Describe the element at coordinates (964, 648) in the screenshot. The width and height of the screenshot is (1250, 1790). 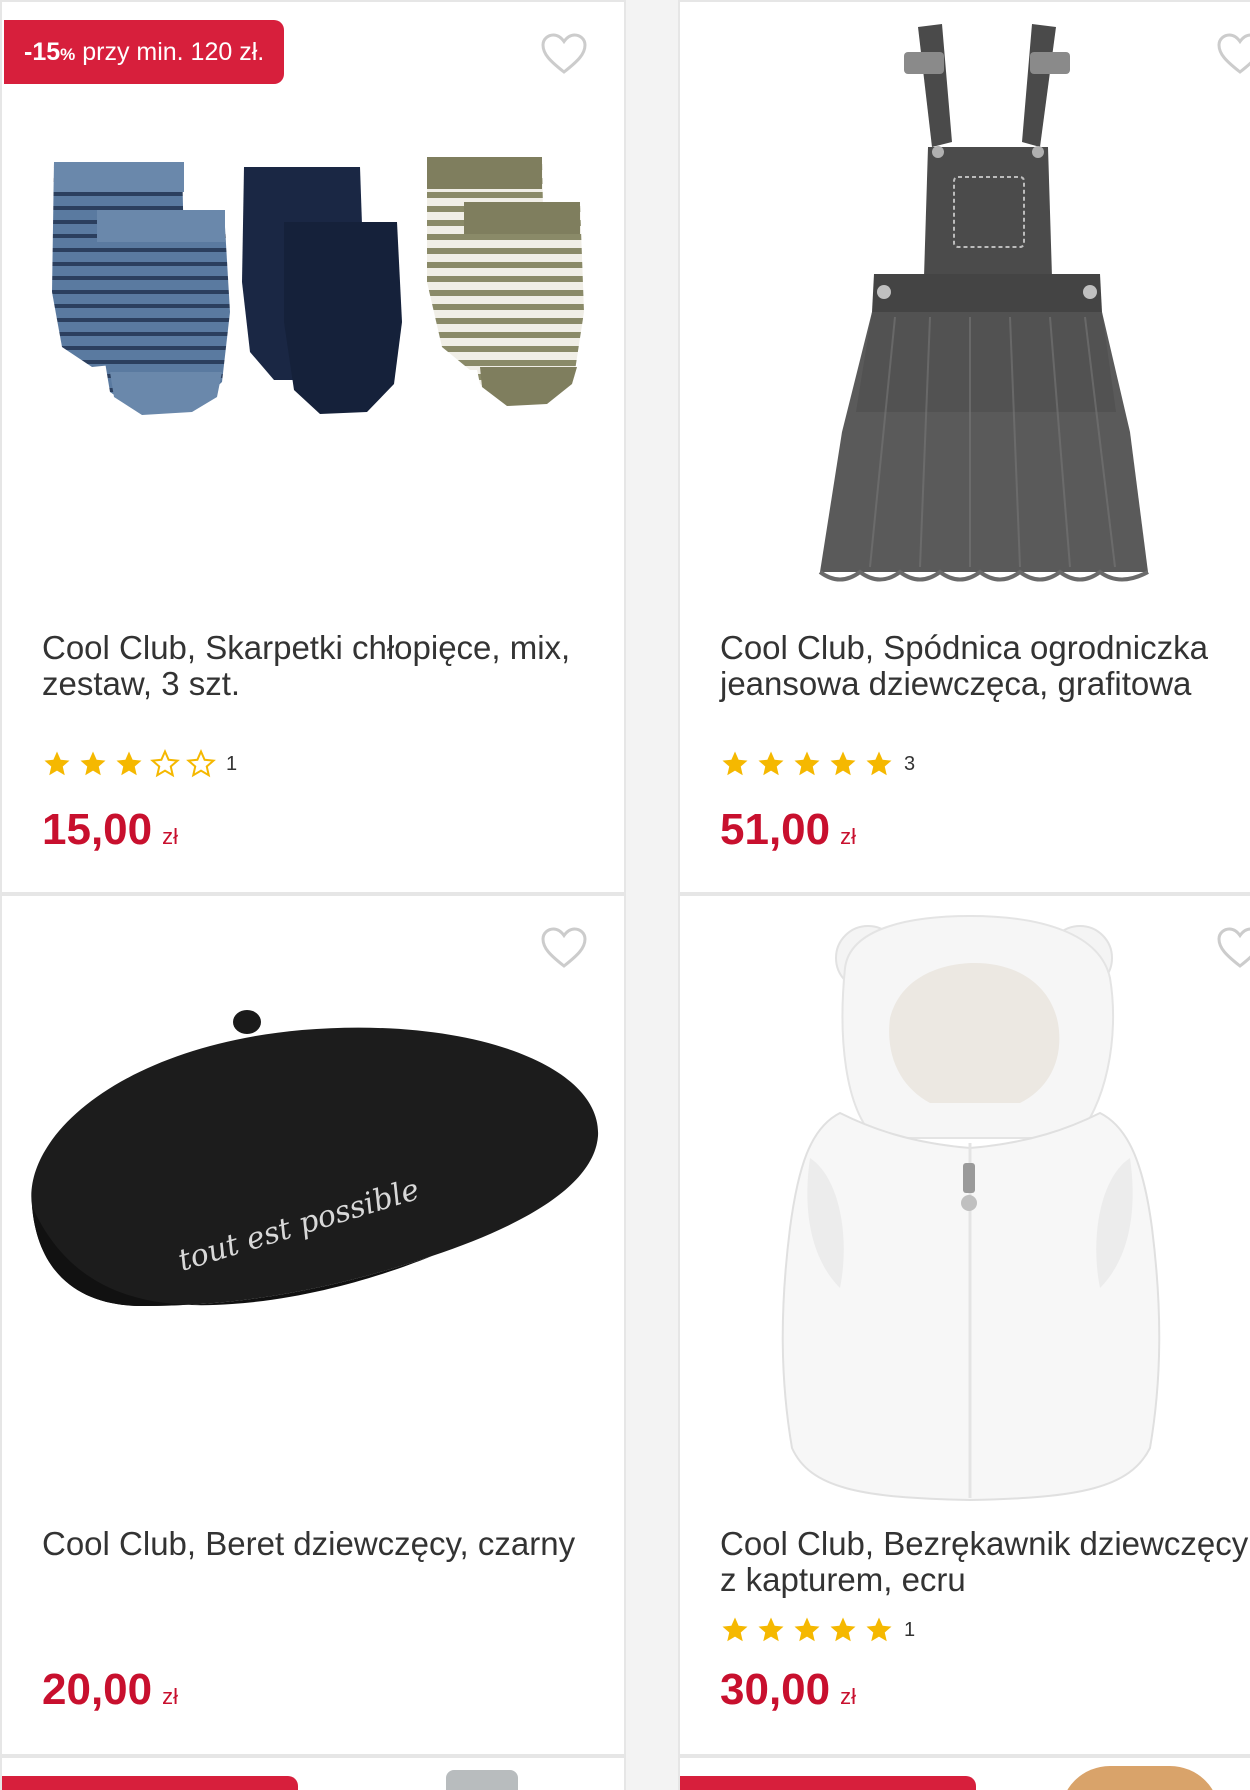
I see `product-title-line1: Cool Club, Spódnica ogrodniczka` at that location.